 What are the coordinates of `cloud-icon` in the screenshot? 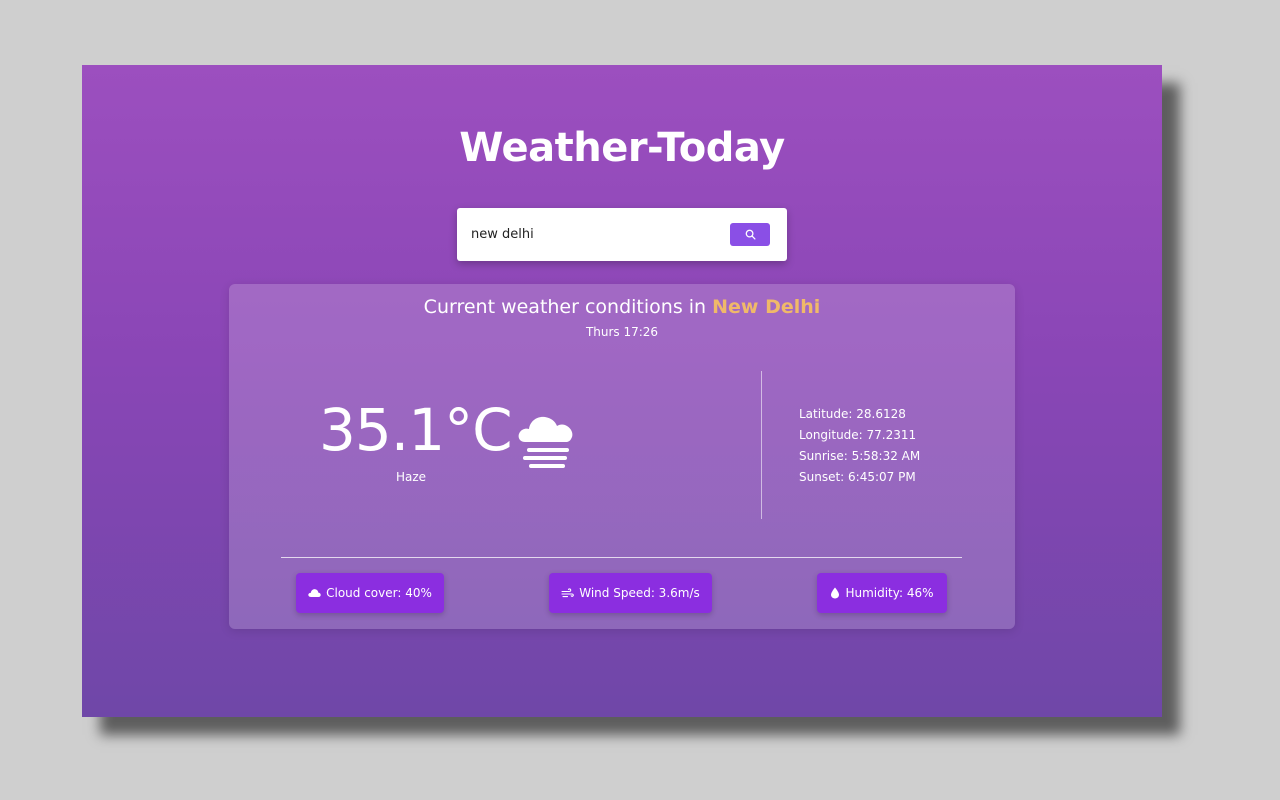 It's located at (314, 593).